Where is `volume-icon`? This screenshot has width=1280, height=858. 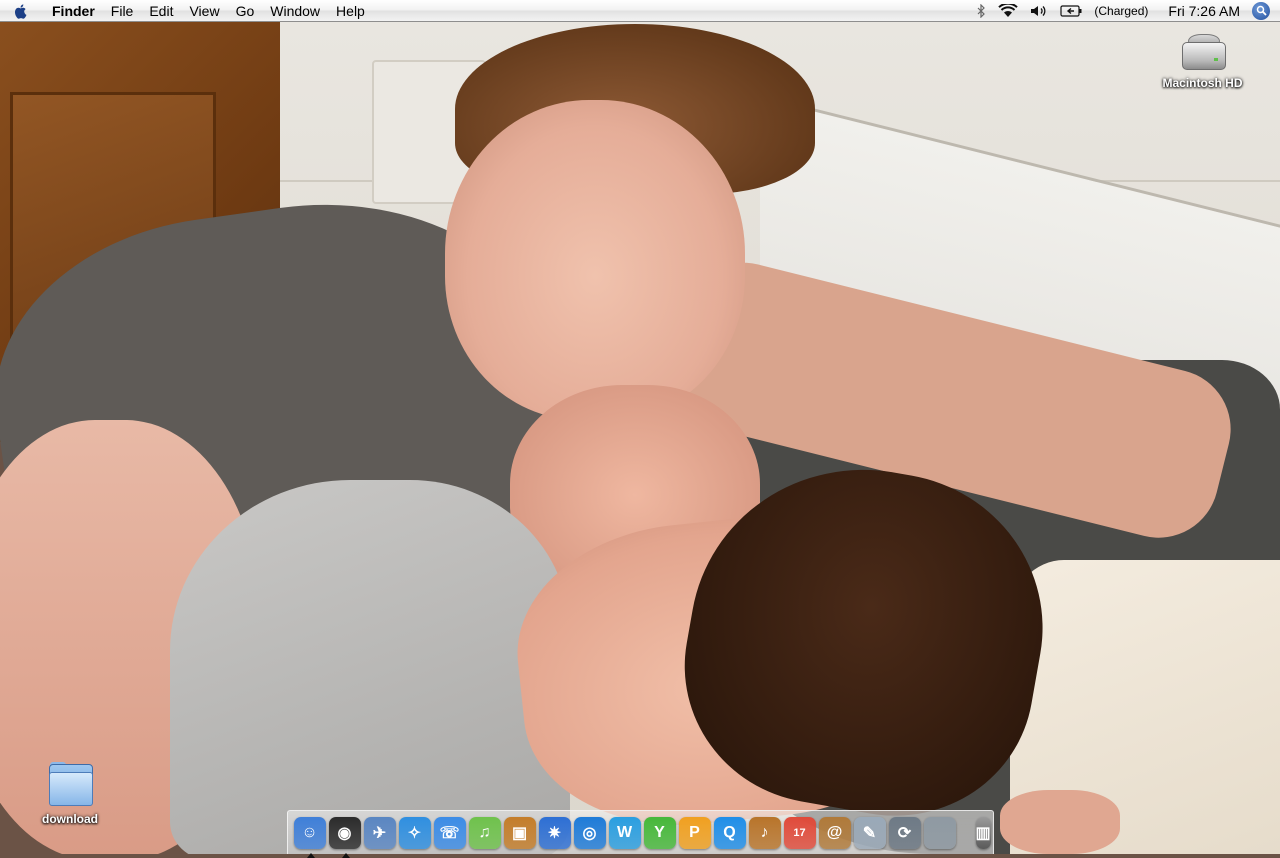 volume-icon is located at coordinates (1039, 11).